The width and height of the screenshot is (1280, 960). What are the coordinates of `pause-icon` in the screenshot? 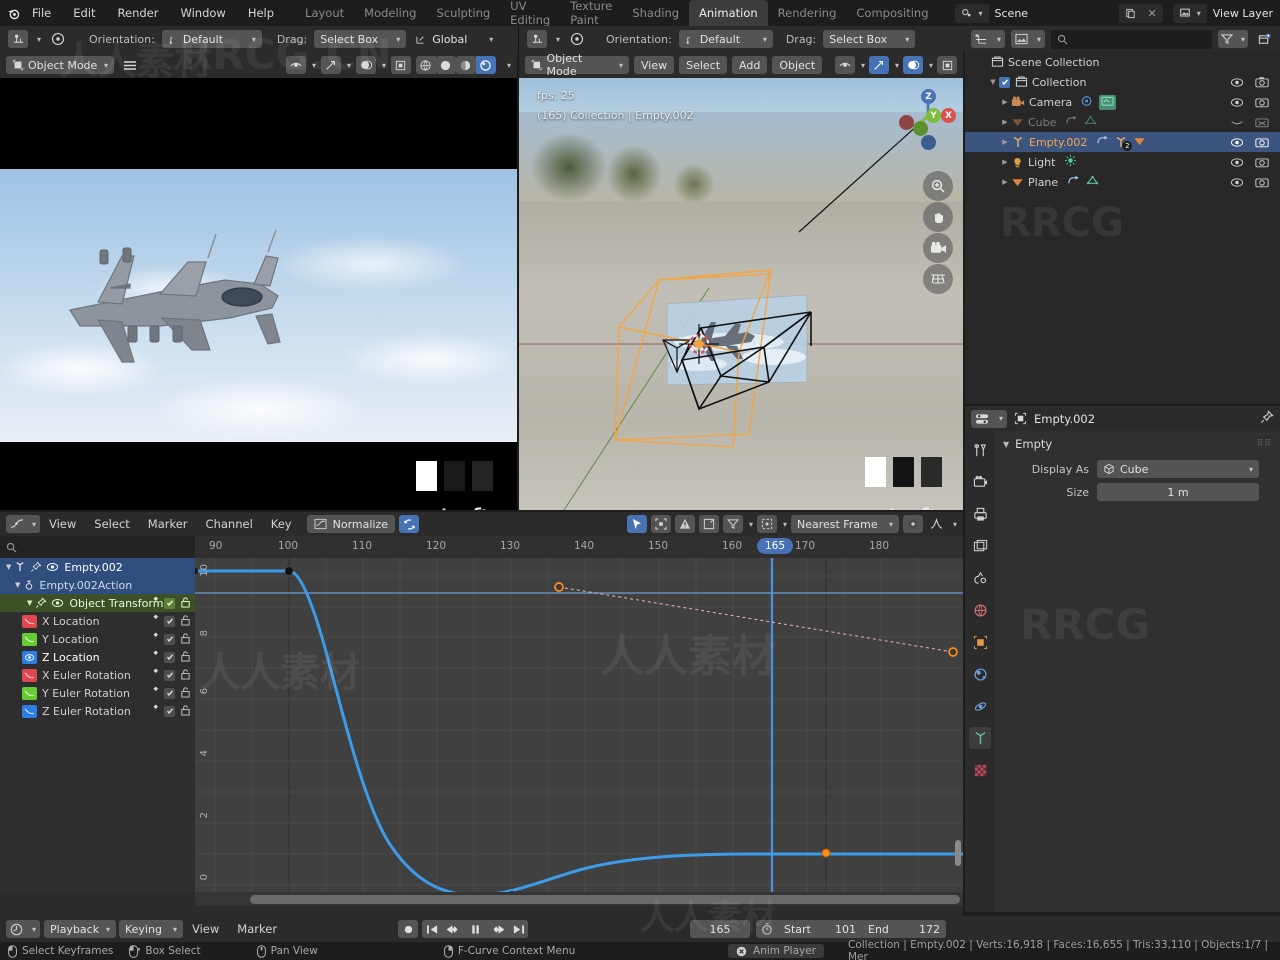 It's located at (475, 929).